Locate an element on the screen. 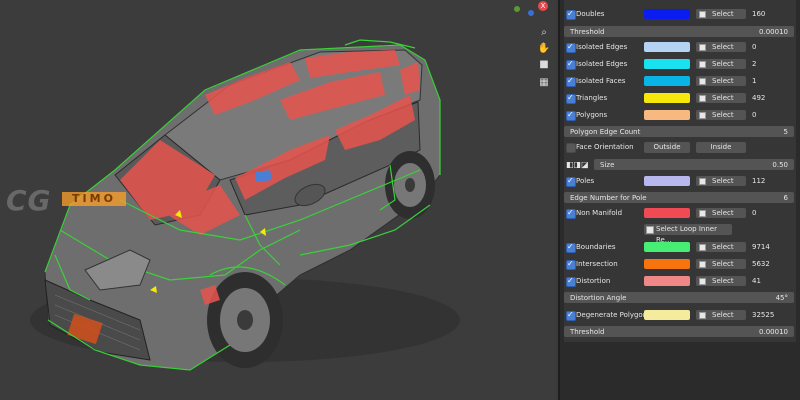 Image resolution: width=800 pixels, height=400 pixels. isolated-edges-checkbox is located at coordinates (571, 47).